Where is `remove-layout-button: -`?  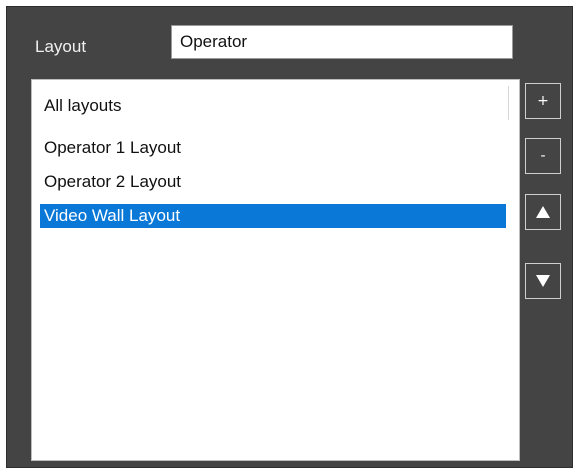 remove-layout-button: - is located at coordinates (543, 156).